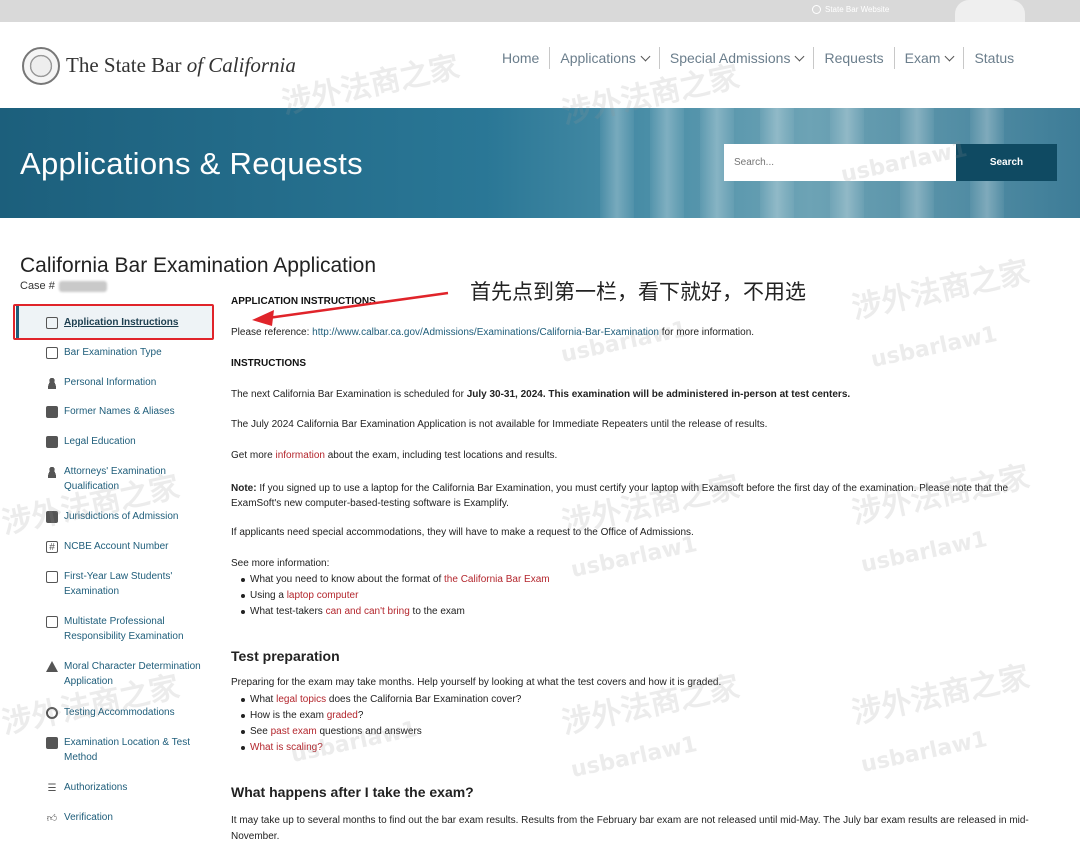  What do you see at coordinates (816, 9) in the screenshot?
I see `globe-icon` at bounding box center [816, 9].